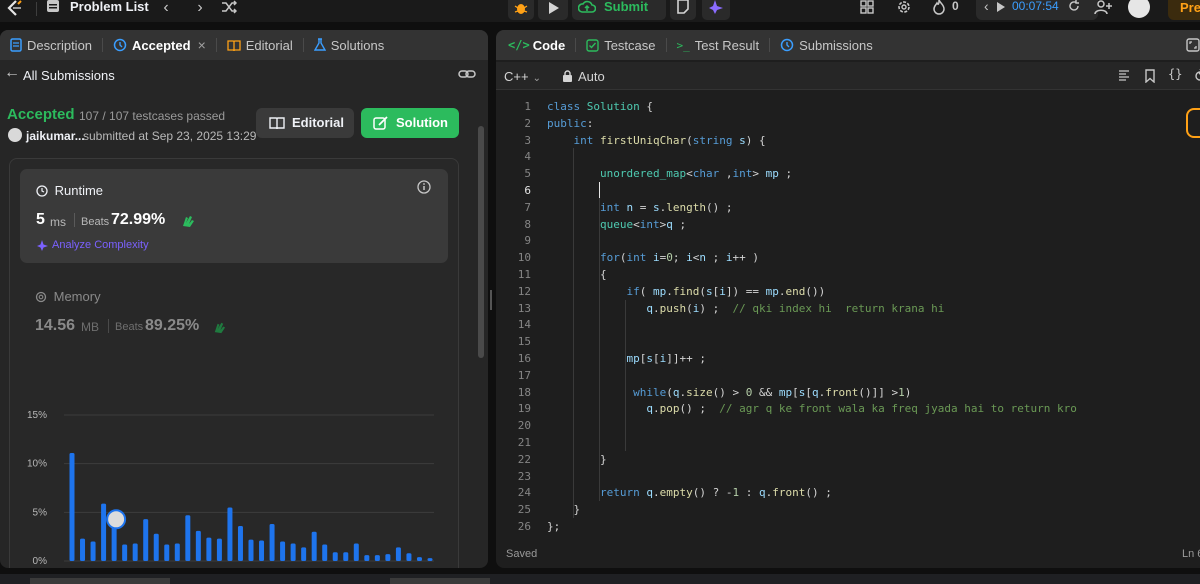 Image resolution: width=1200 pixels, height=584 pixels. I want to click on code-line: 20, so click(848, 425).